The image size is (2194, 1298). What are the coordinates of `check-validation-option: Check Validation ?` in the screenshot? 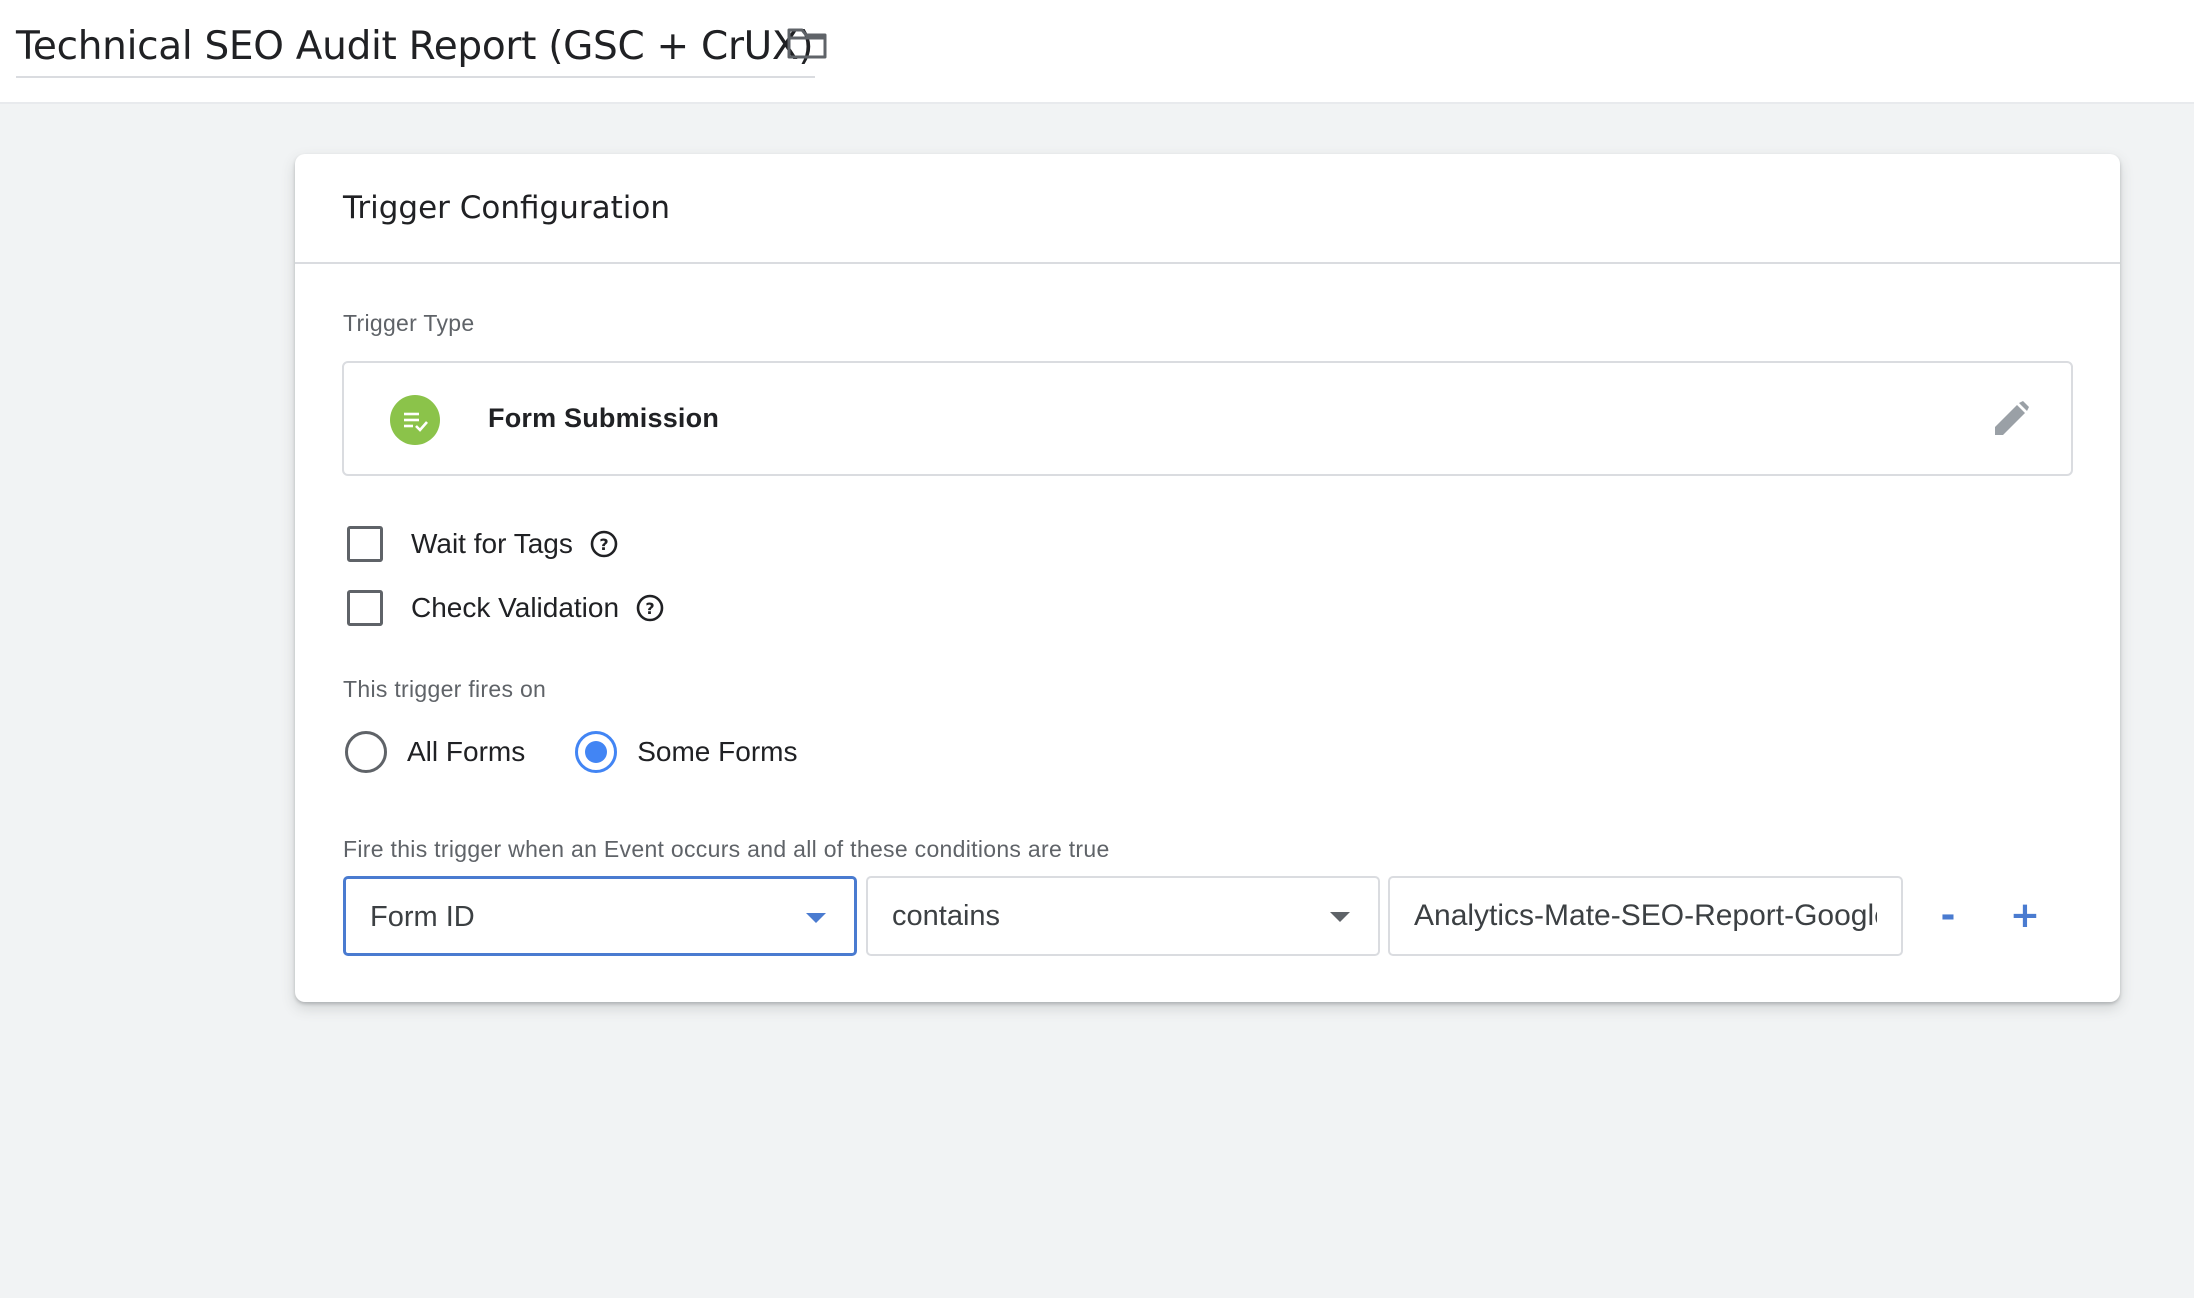 It's located at (506, 608).